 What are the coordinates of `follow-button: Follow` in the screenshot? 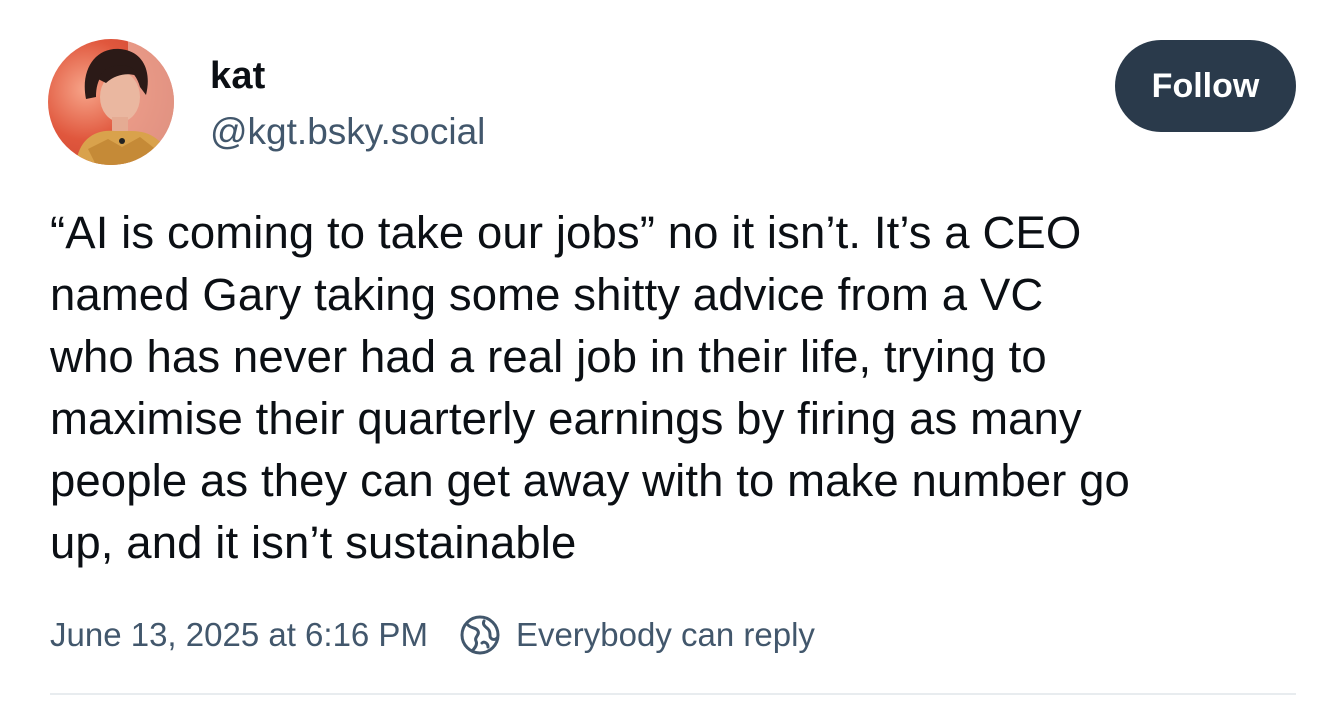 It's located at (1205, 86).